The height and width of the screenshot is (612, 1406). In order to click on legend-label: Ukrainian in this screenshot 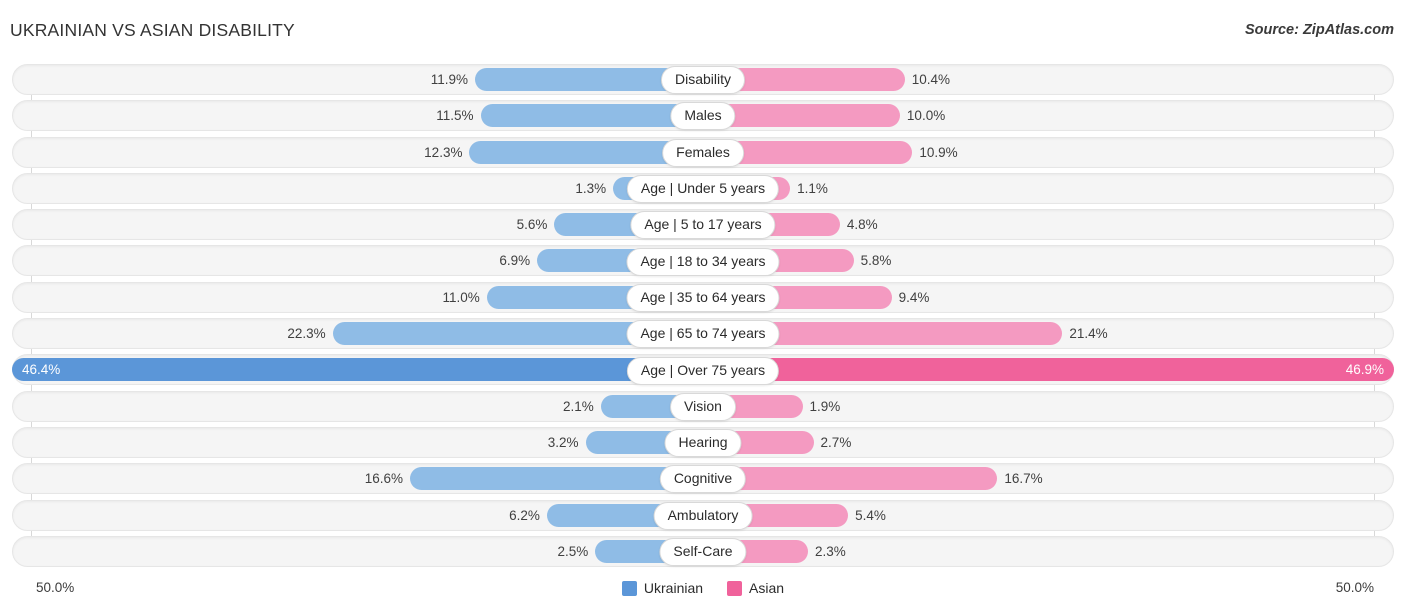, I will do `click(673, 588)`.